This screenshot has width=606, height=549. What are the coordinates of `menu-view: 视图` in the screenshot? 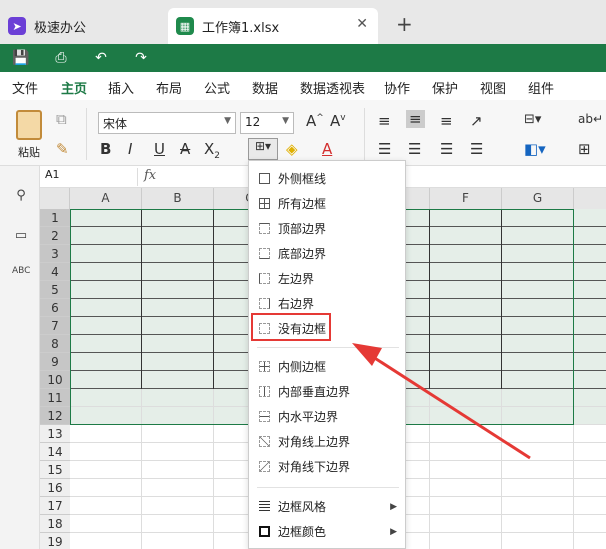 It's located at (493, 87).